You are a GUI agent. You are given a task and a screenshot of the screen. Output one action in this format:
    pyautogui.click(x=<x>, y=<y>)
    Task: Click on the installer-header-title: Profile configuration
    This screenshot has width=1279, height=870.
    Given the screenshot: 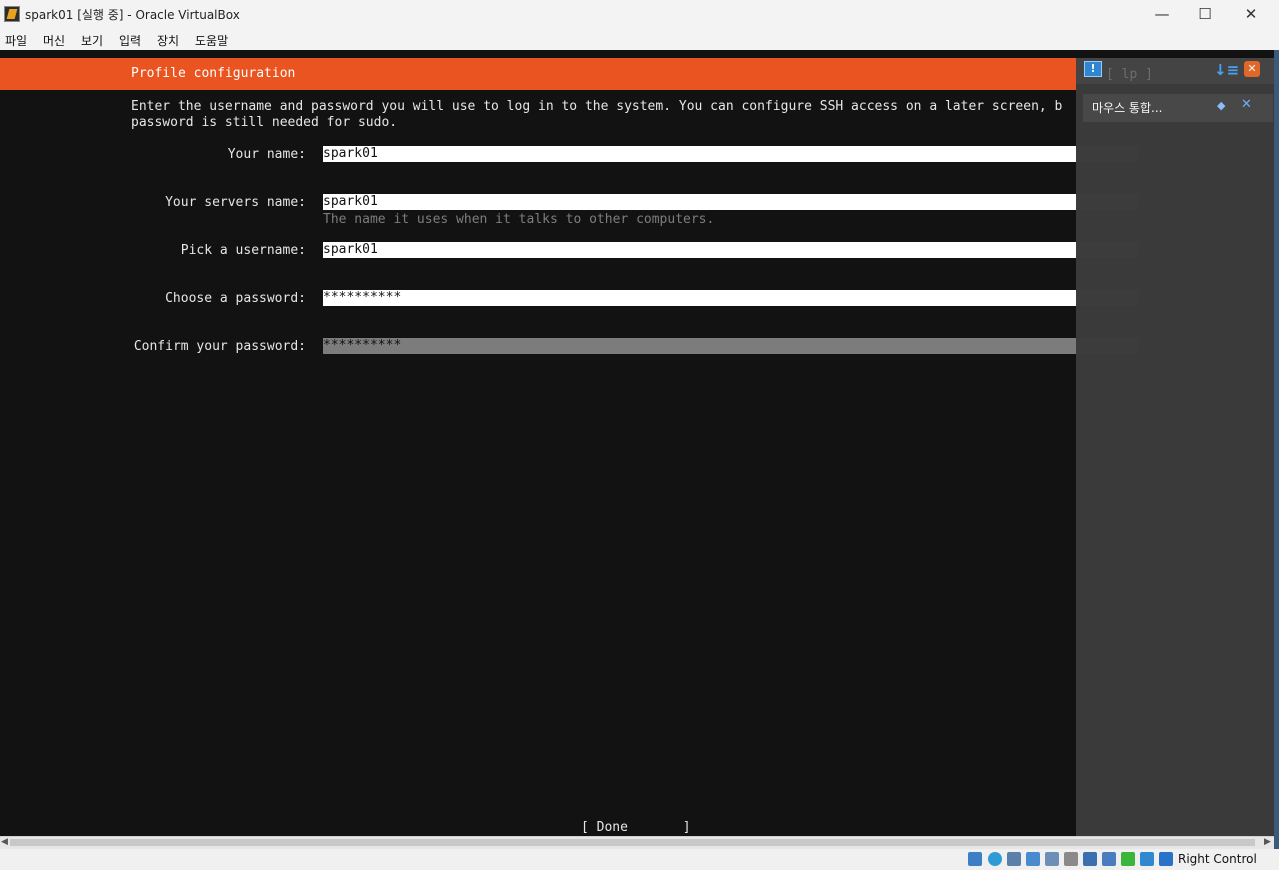 What is the action you would take?
    pyautogui.click(x=213, y=73)
    